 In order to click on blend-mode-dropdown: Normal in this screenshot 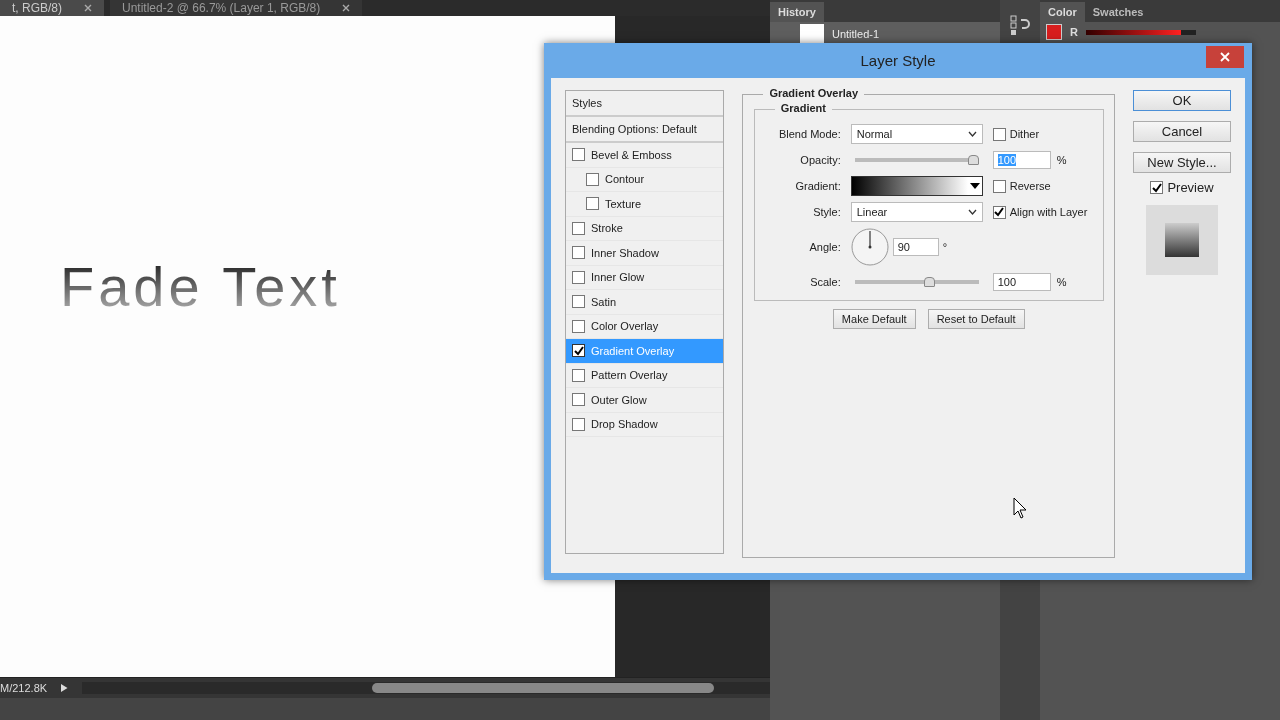, I will do `click(916, 134)`.